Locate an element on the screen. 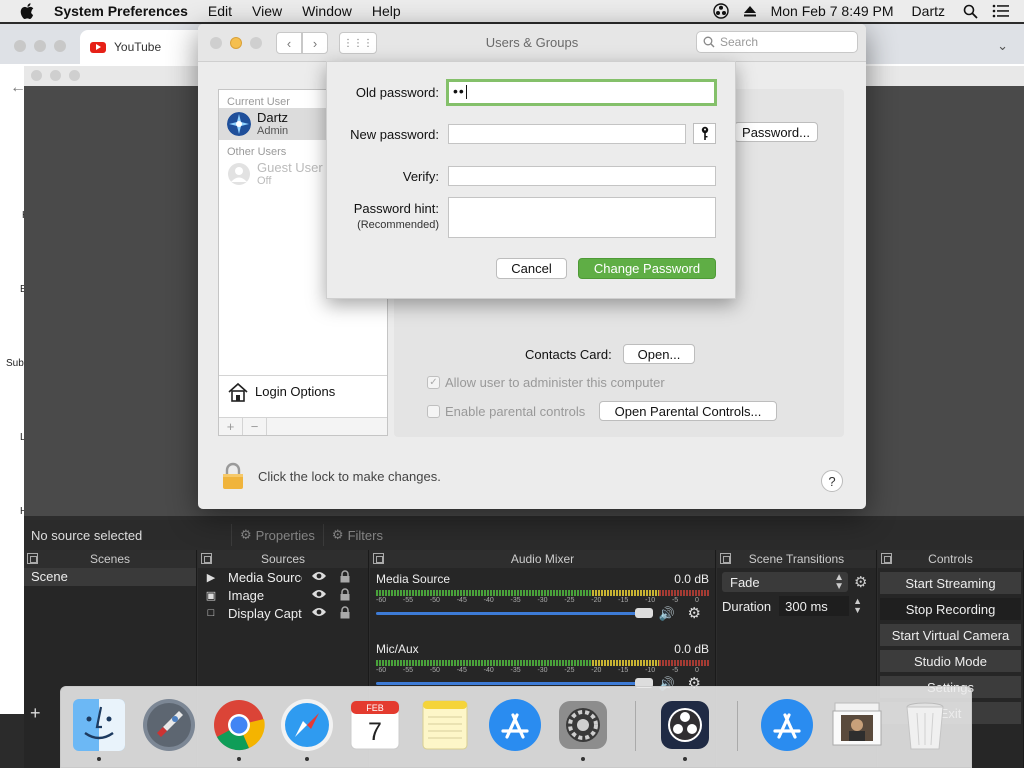  channel-name: Mic/Aux is located at coordinates (397, 649).